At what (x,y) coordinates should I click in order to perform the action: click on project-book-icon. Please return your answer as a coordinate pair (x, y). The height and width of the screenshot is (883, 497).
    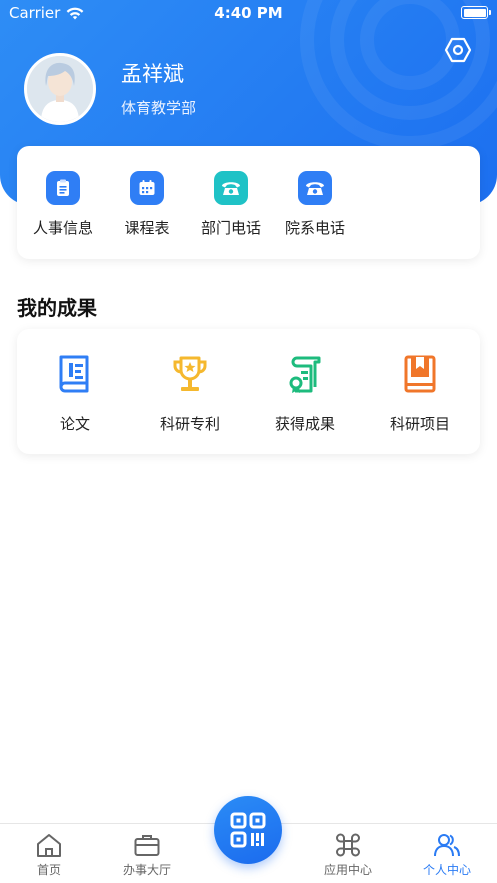
    Looking at the image, I should click on (420, 375).